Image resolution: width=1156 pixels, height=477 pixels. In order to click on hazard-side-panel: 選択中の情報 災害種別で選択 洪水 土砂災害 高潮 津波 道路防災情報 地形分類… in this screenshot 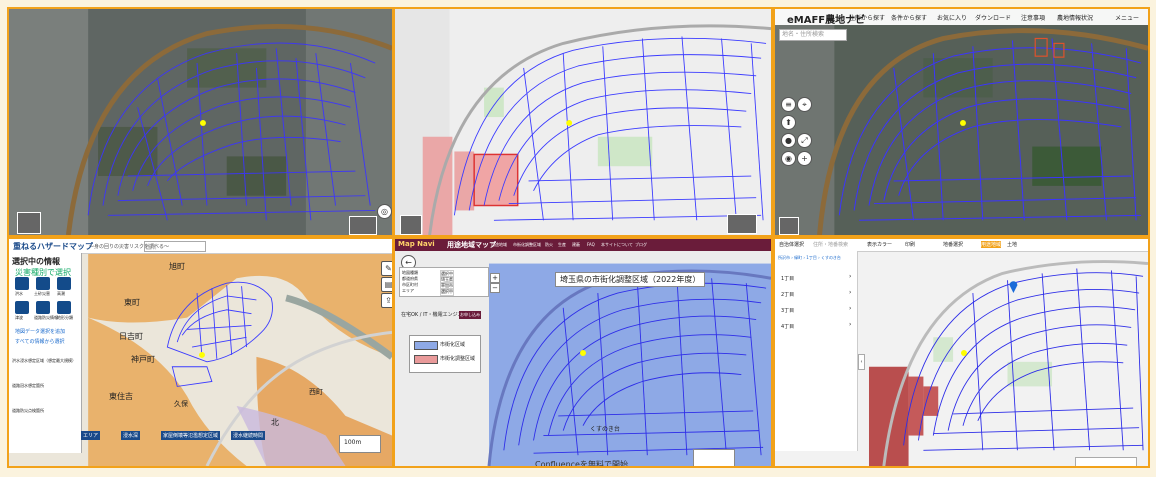, I will do `click(45, 353)`.